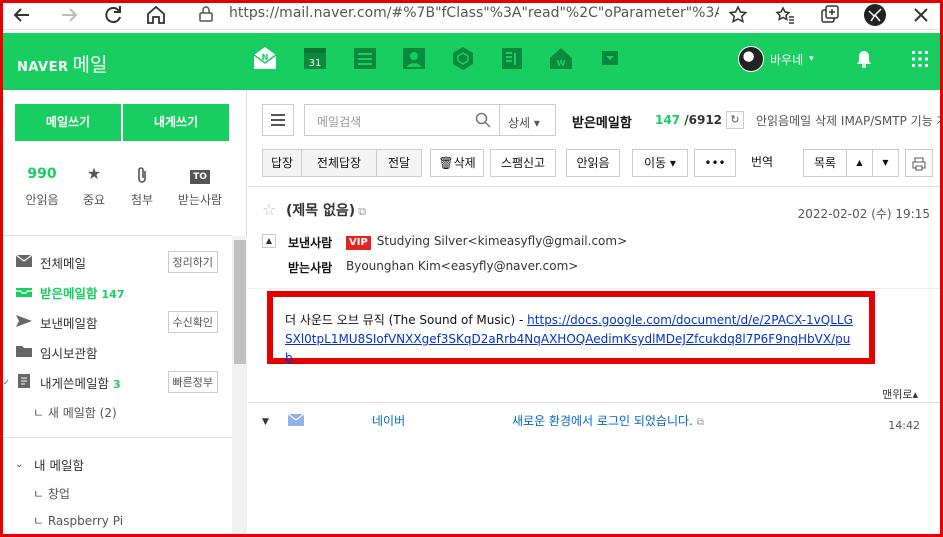  Describe the element at coordinates (117, 322) in the screenshot. I see `sidebar-item-sent: 보낸메일함 수신확인` at that location.